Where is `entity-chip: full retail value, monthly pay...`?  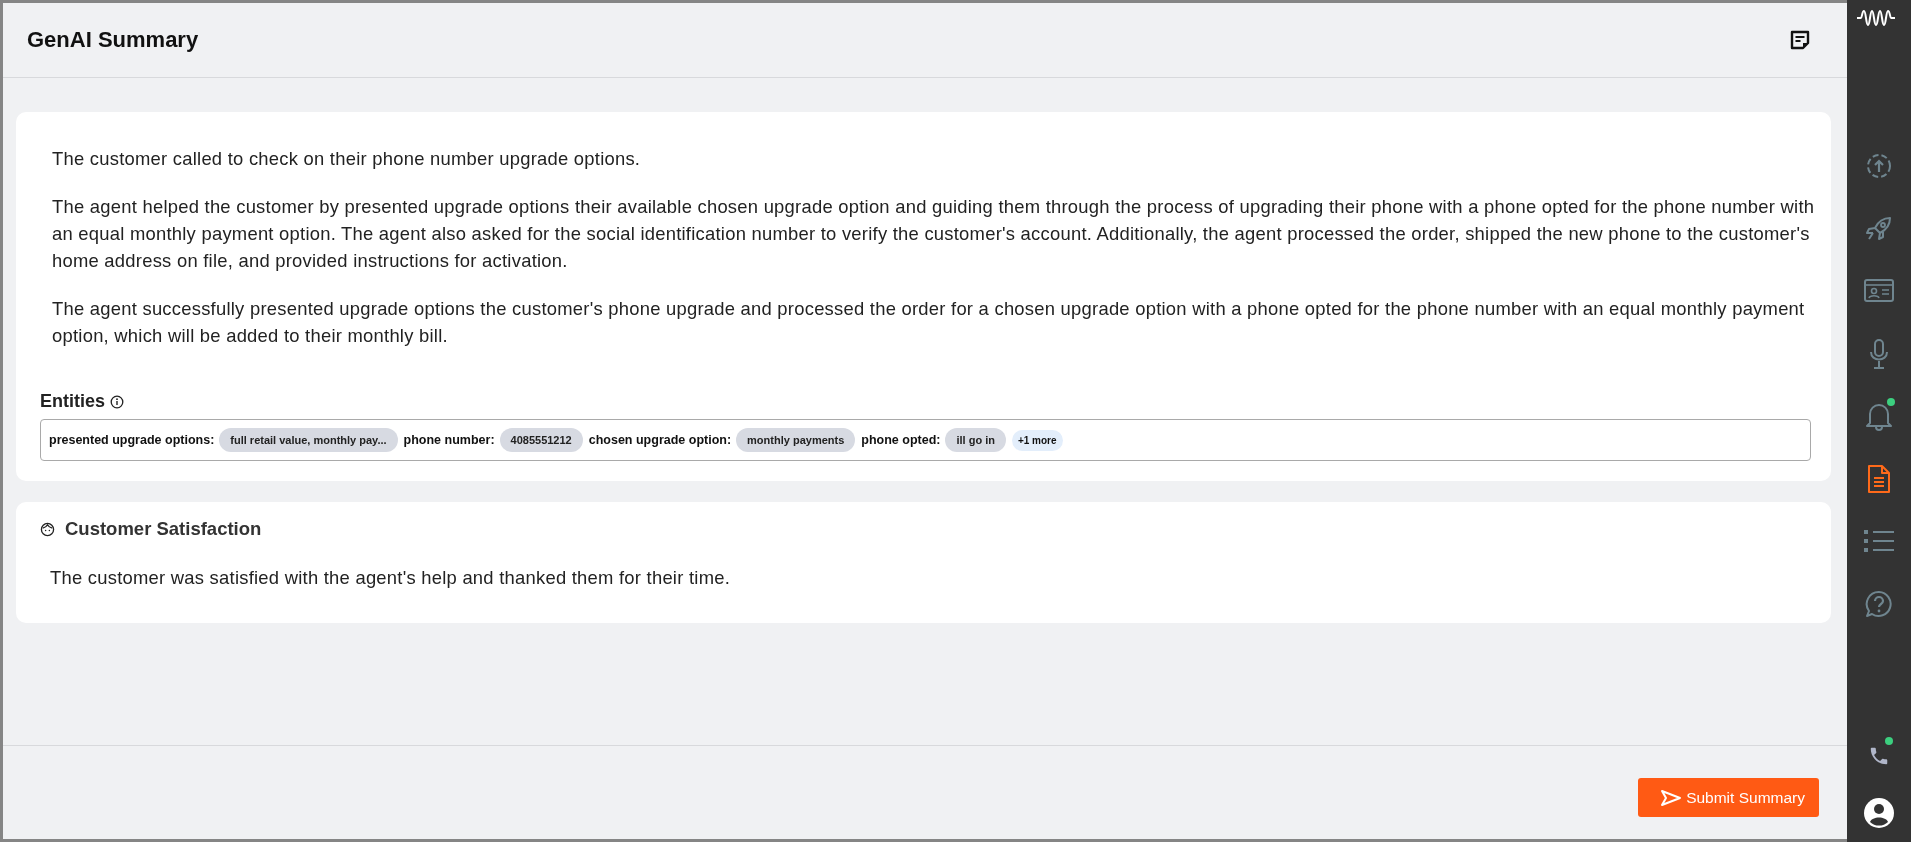
entity-chip: full retail value, monthly pay... is located at coordinates (308, 440).